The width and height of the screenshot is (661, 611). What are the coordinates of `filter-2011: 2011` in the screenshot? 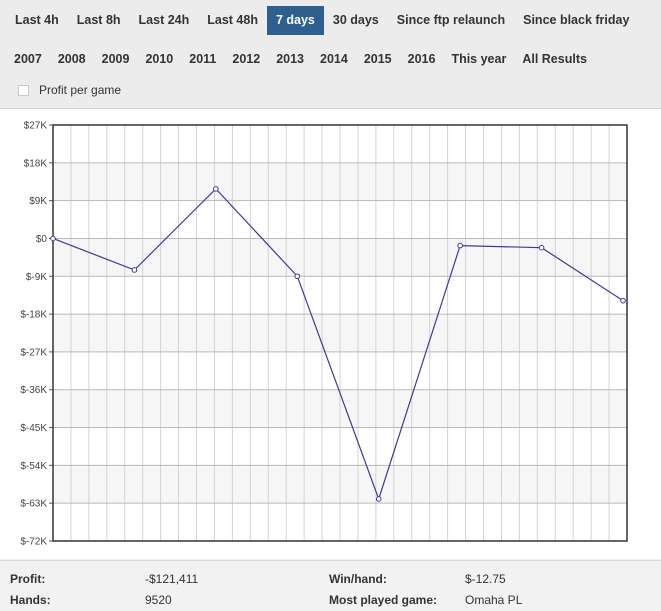 It's located at (202, 59).